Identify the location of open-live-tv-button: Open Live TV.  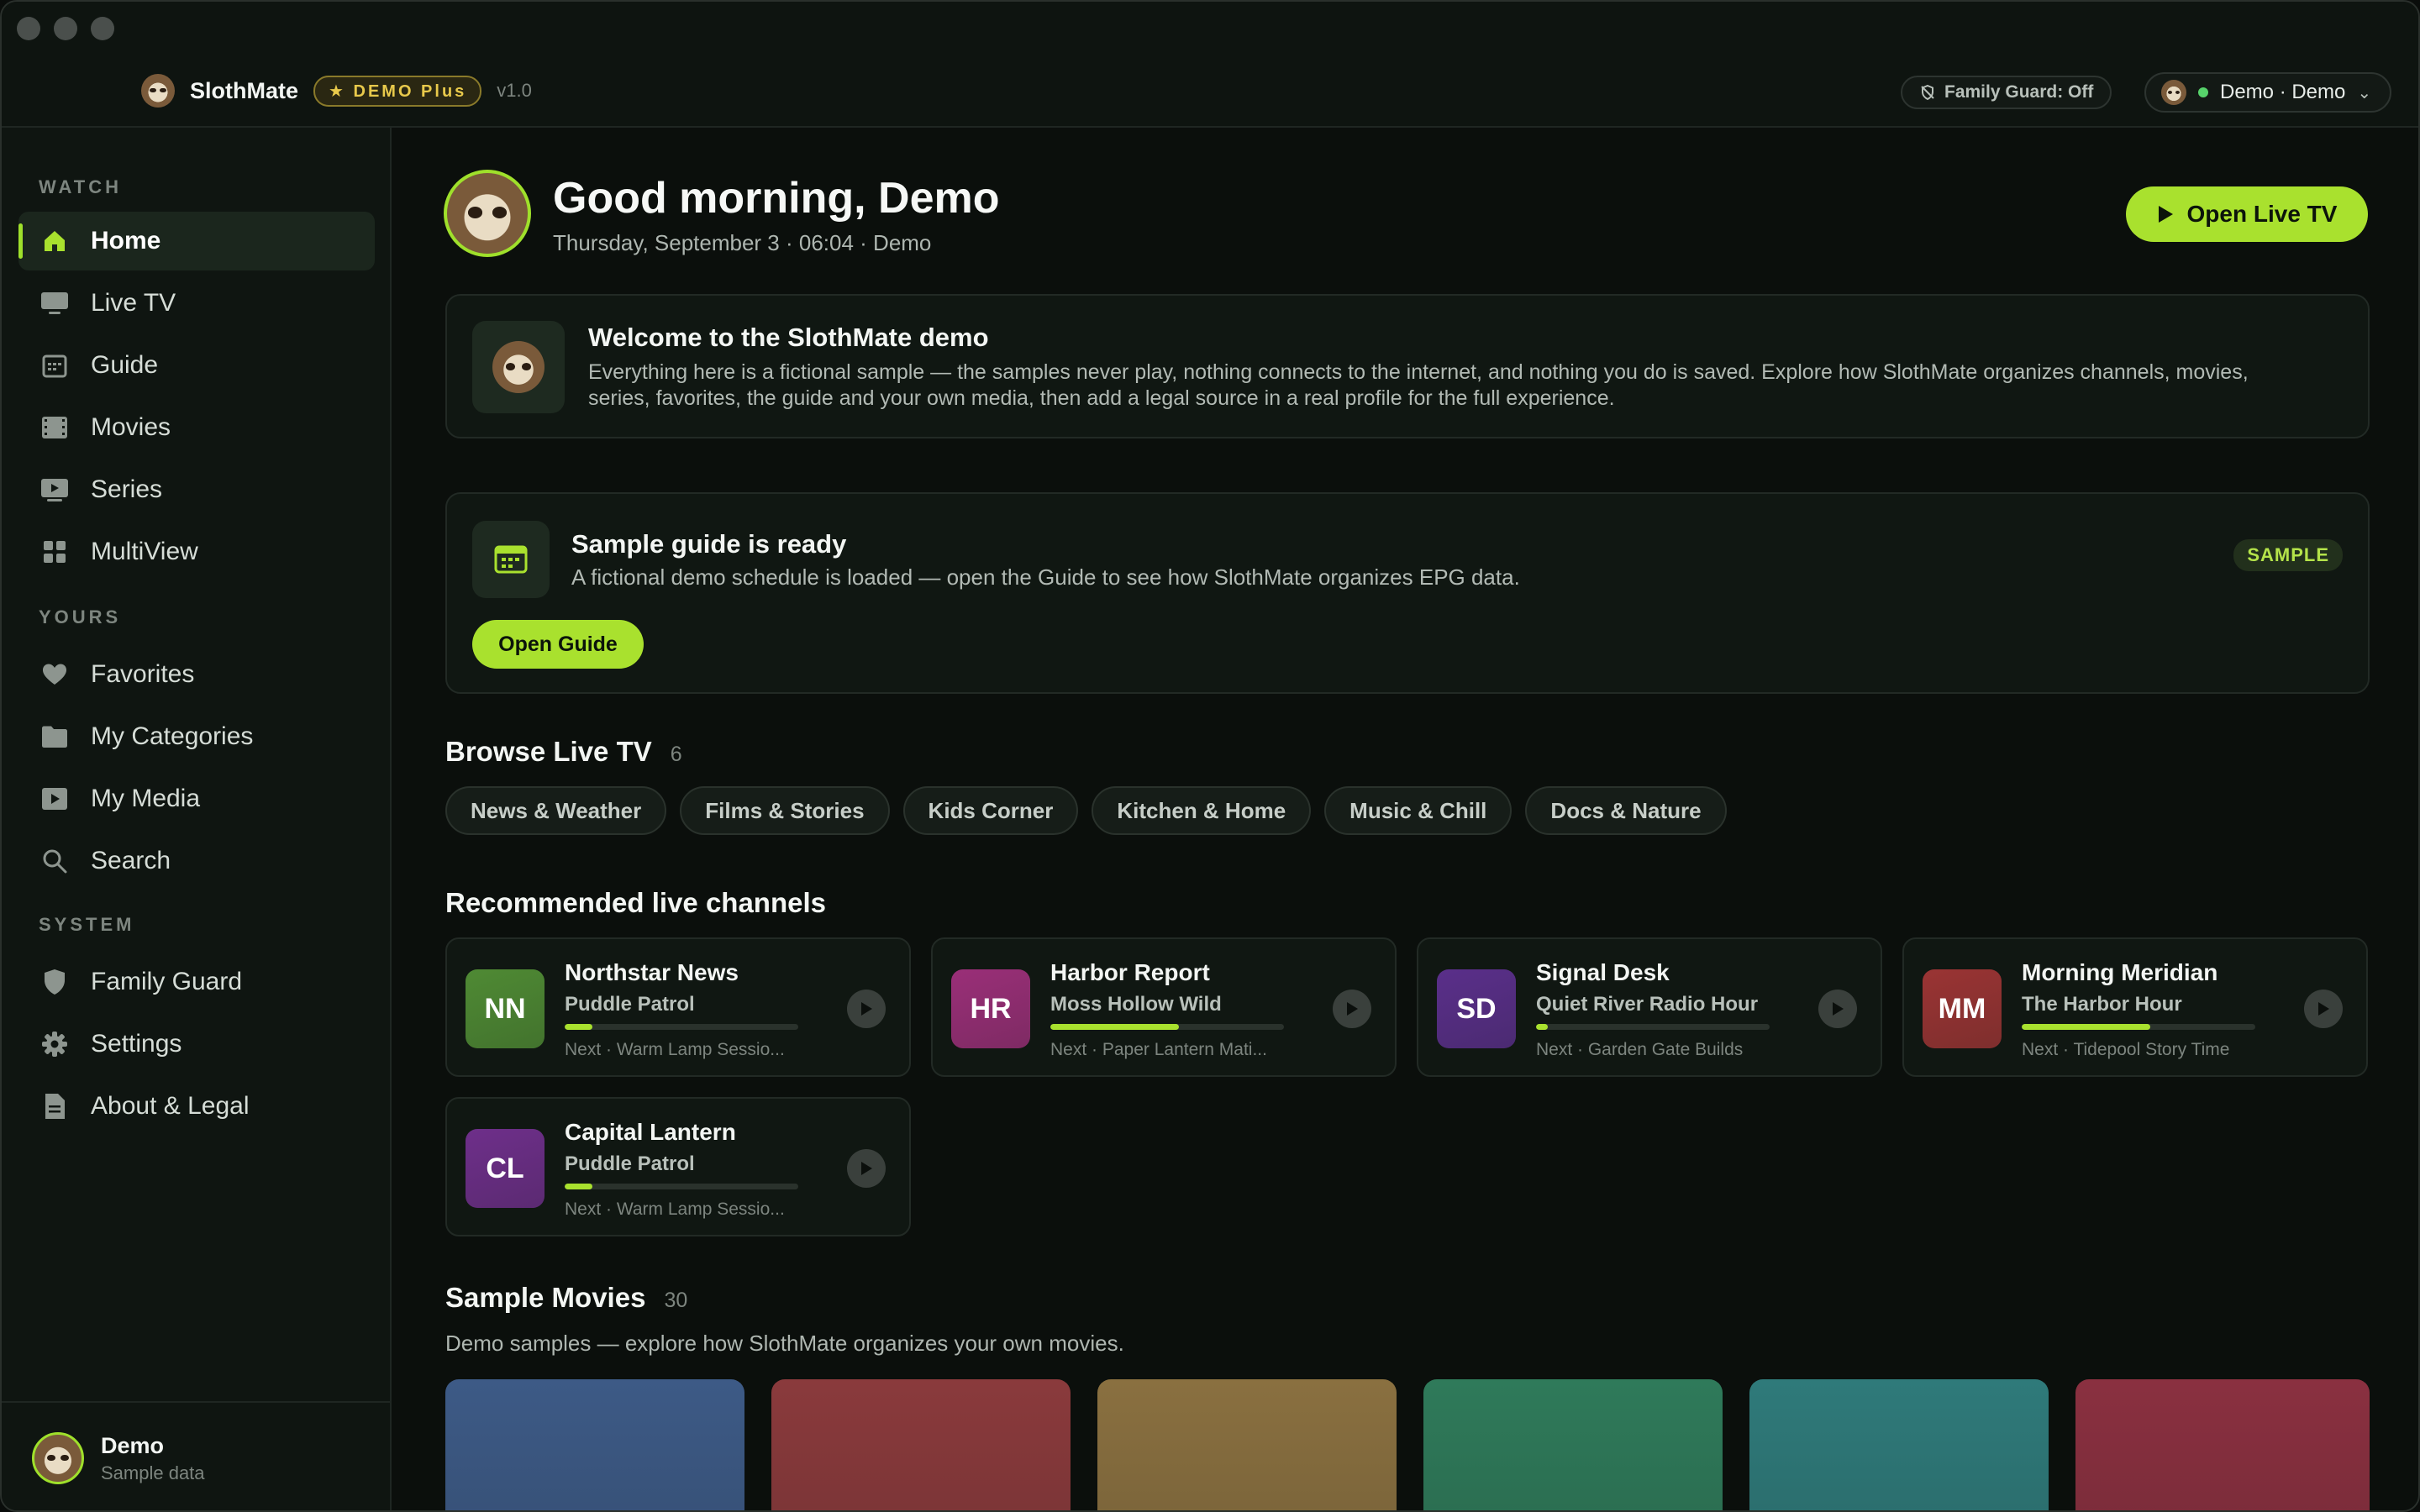
(2247, 214).